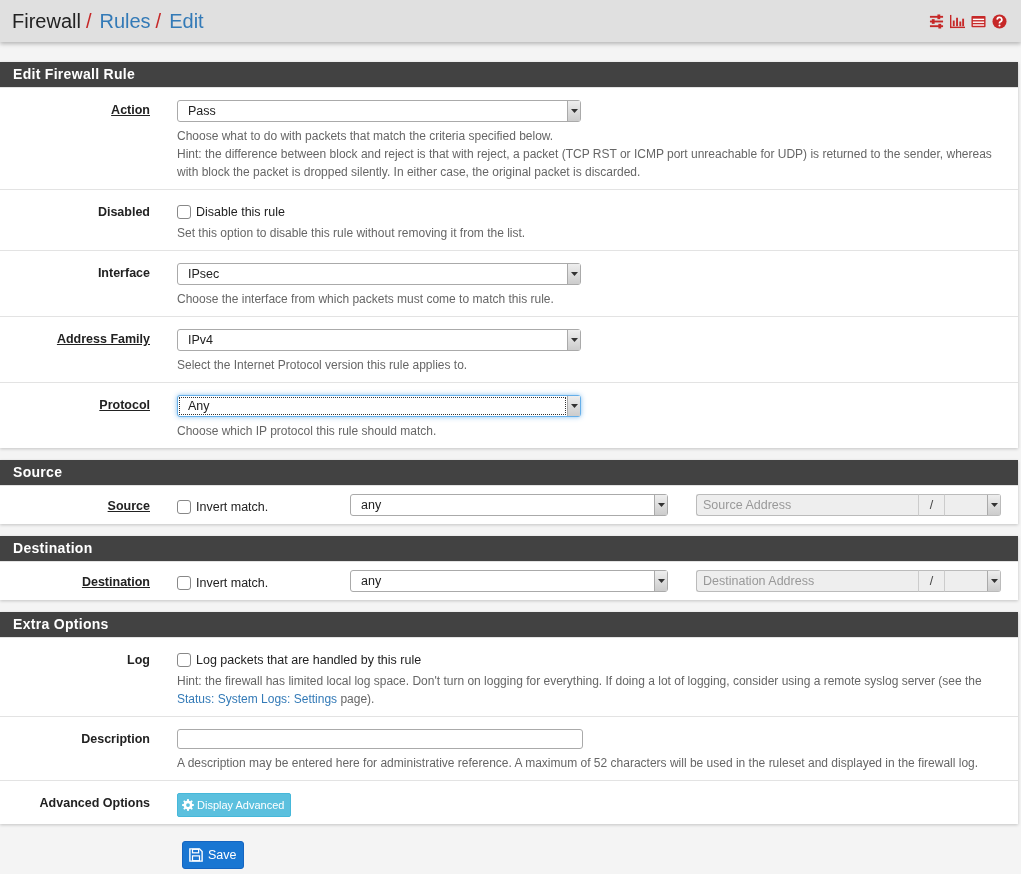  I want to click on checkbox-label: Log packets that are handled by this rule, so click(309, 660).